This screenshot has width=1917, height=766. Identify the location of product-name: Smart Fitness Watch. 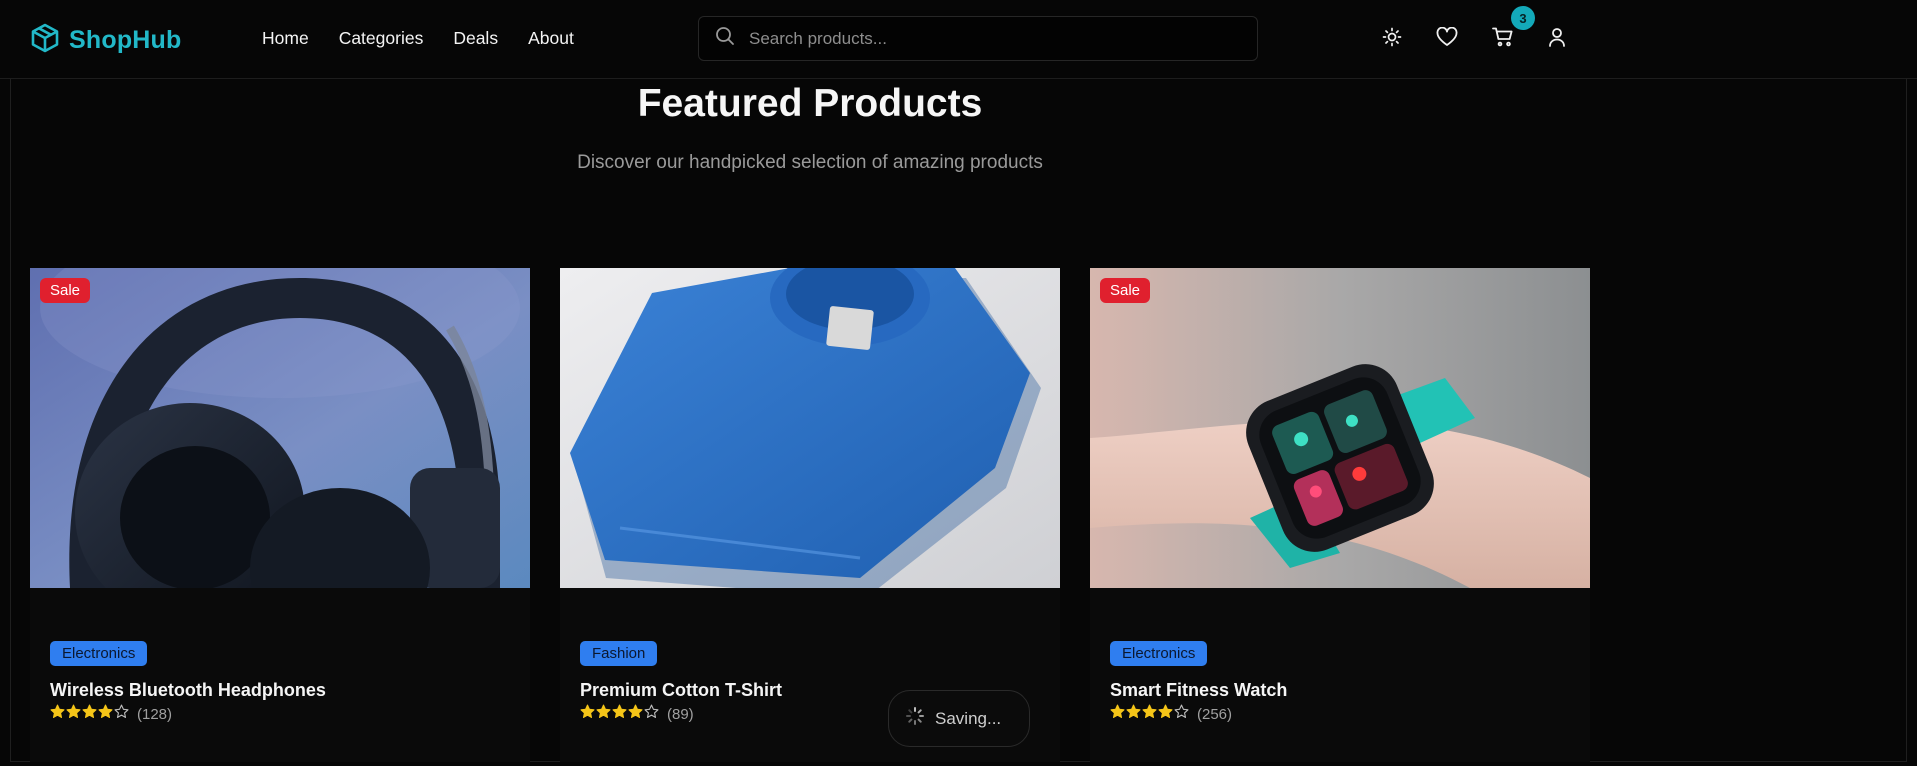
(1198, 690).